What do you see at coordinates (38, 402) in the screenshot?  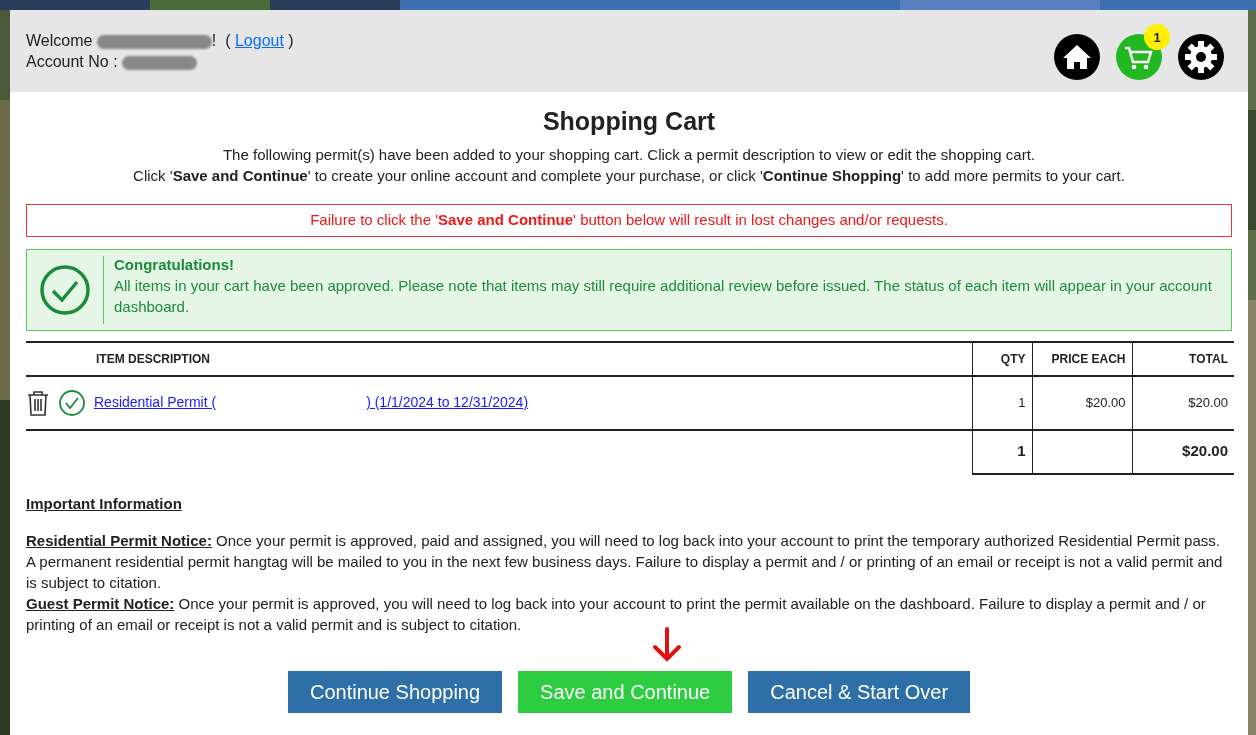 I see `trash-icon` at bounding box center [38, 402].